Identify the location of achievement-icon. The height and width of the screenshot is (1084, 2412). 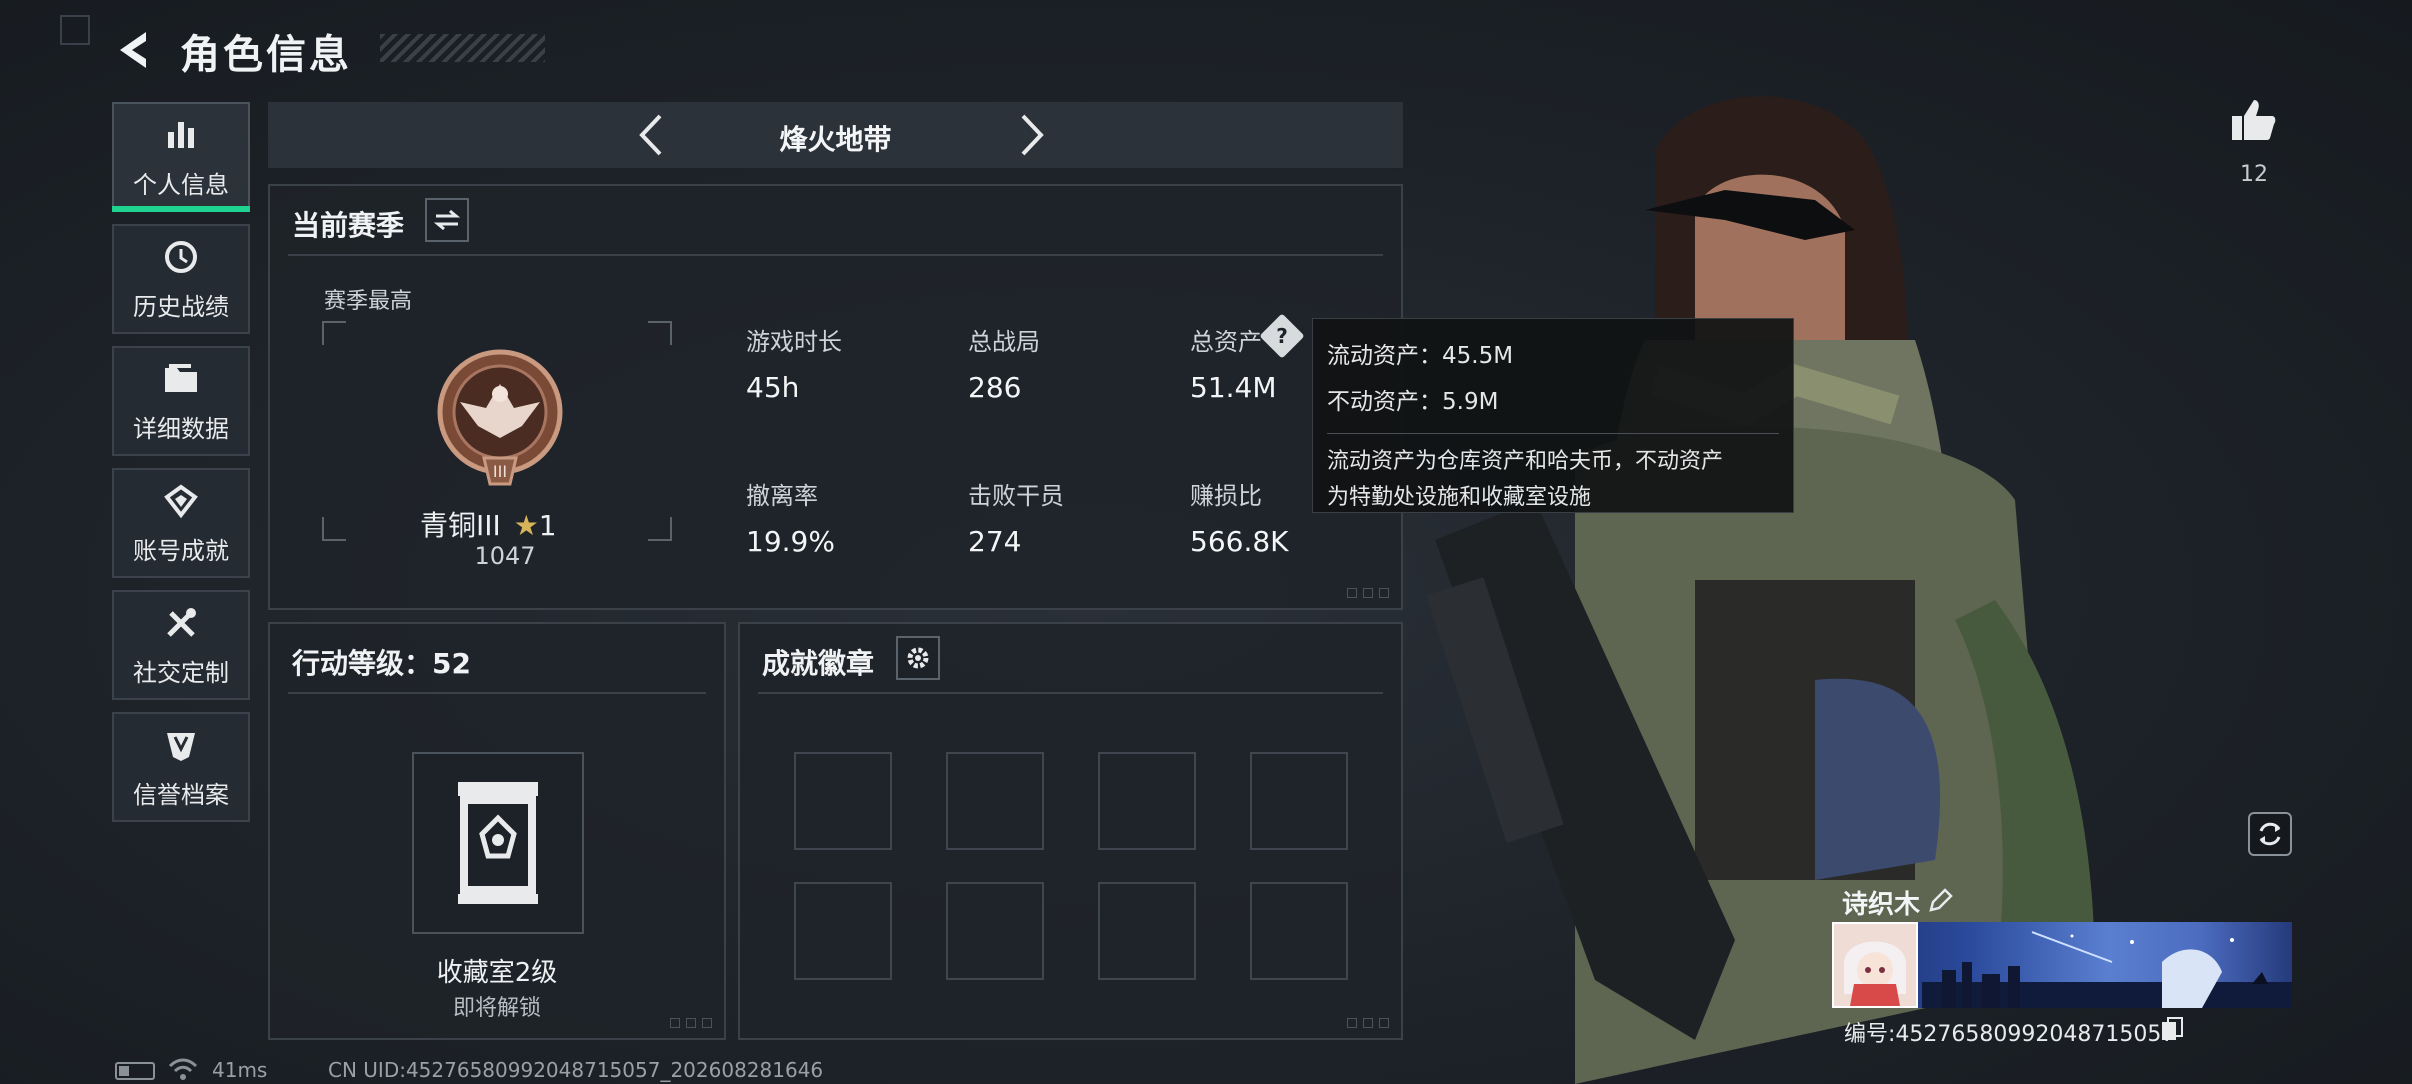
(181, 501).